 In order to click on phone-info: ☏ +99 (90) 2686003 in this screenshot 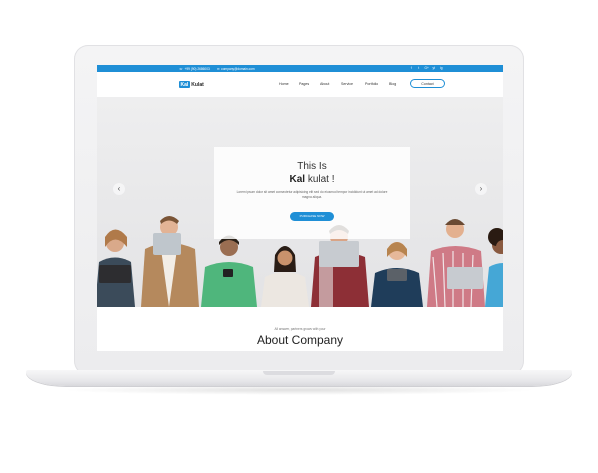, I will do `click(194, 69)`.